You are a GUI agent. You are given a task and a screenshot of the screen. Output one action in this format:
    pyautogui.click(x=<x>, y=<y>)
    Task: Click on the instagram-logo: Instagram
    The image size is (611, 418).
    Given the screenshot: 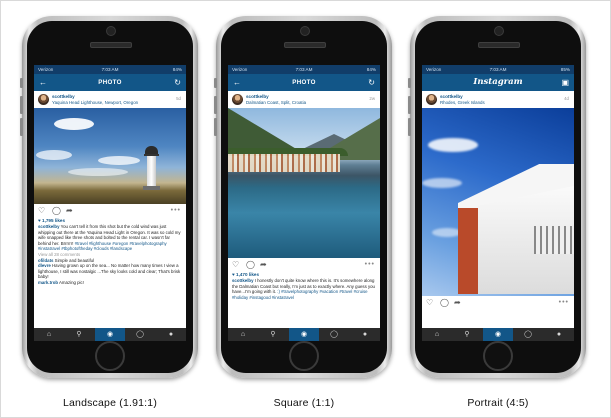 What is the action you would take?
    pyautogui.click(x=498, y=82)
    